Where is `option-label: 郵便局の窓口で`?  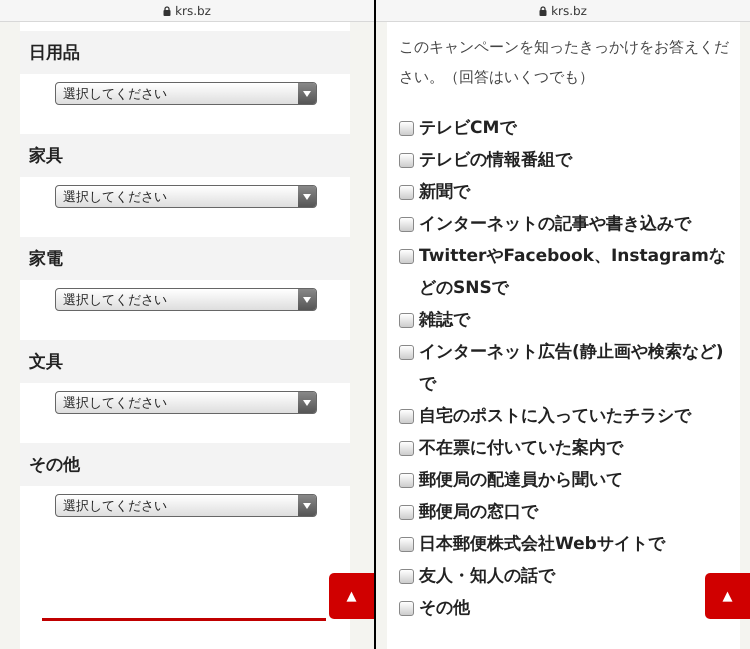 option-label: 郵便局の窓口で is located at coordinates (478, 512).